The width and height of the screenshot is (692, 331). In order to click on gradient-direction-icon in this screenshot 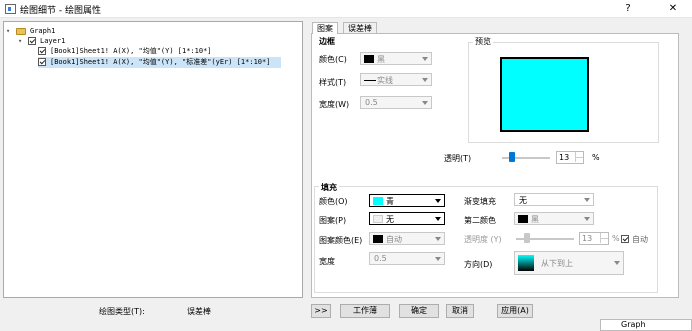, I will do `click(526, 263)`.